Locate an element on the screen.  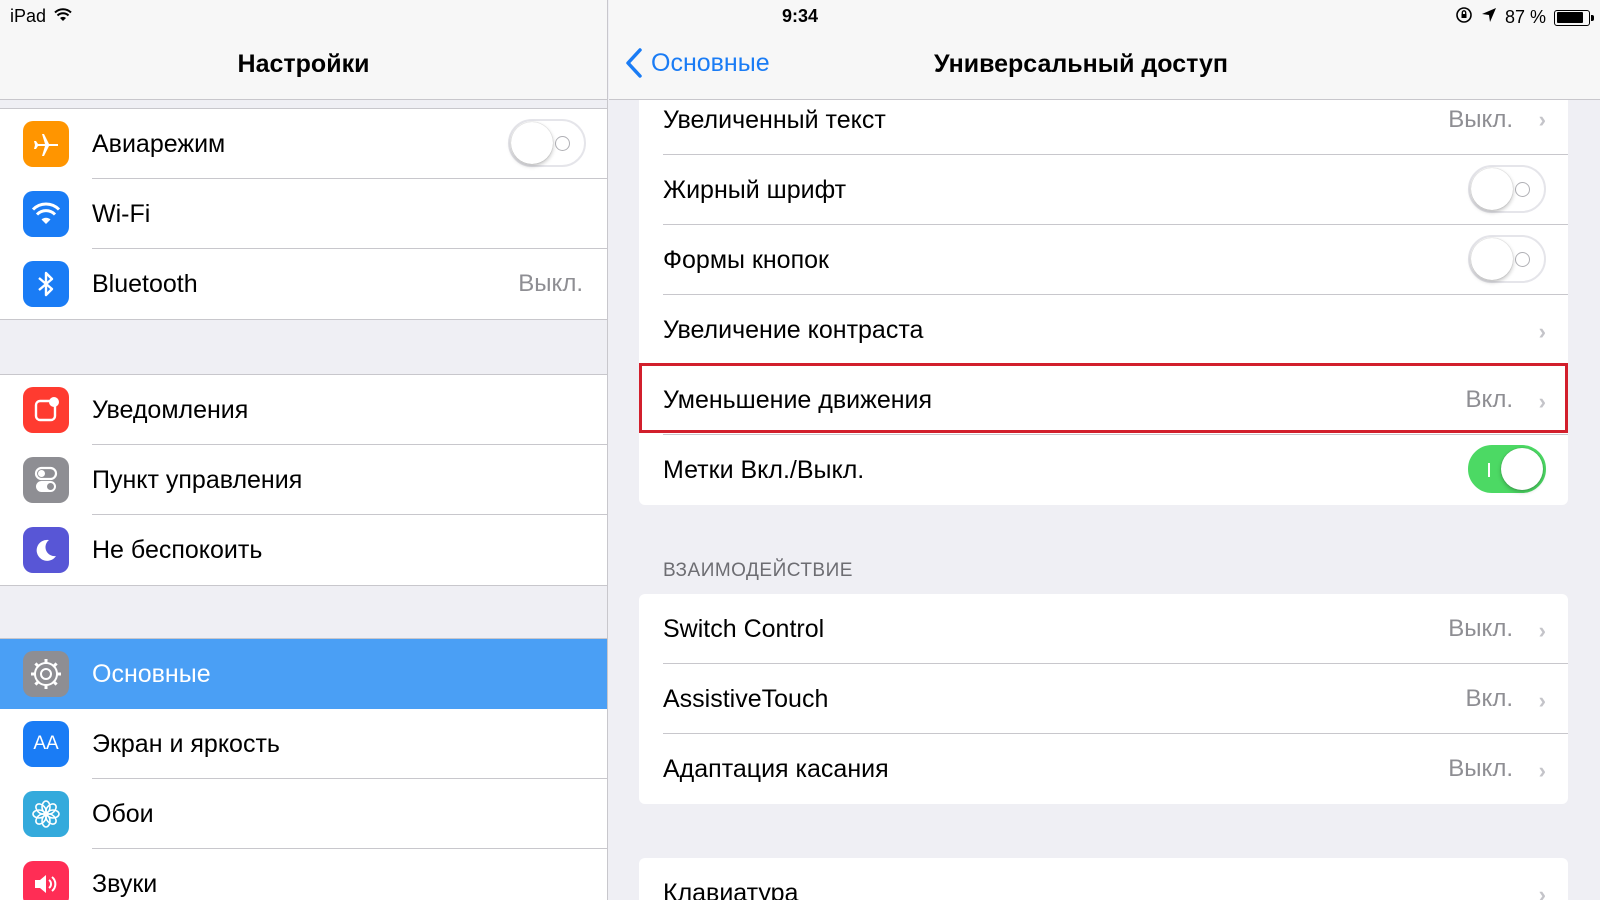
section-header-interaction: ВЗАИМОДЕЙСТВИЕ is located at coordinates (758, 570).